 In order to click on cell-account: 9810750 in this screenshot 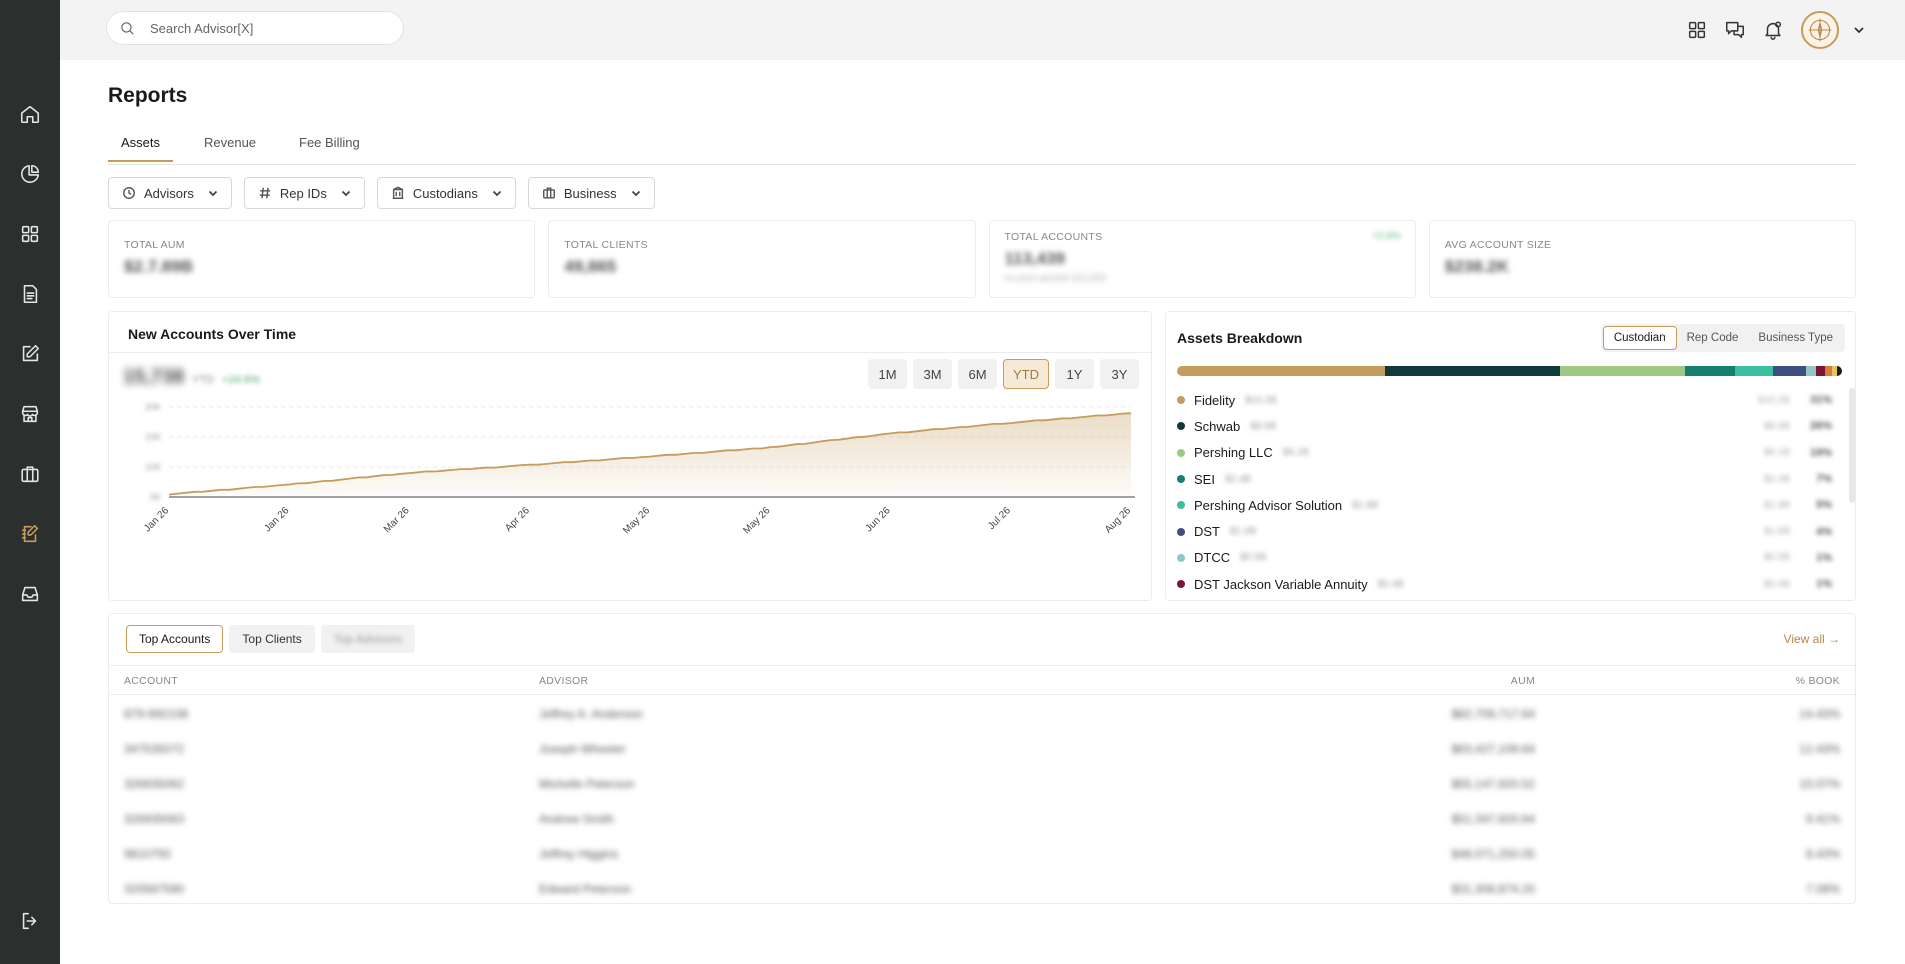, I will do `click(147, 854)`.